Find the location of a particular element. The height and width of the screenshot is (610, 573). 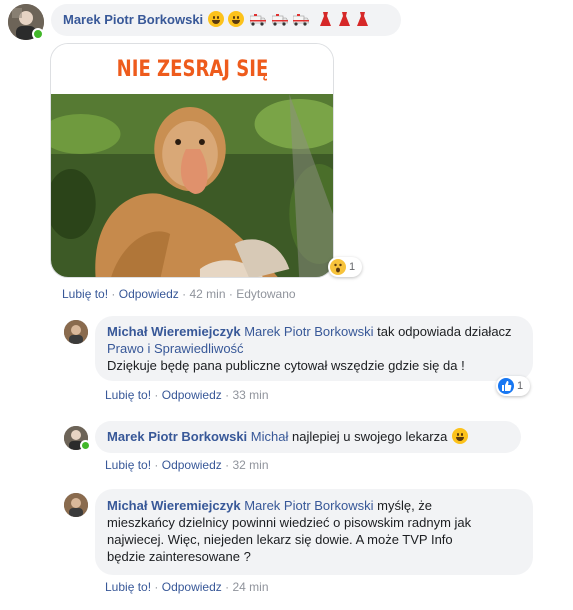

reply-author: Marek Piotr Borkowski is located at coordinates (177, 436).